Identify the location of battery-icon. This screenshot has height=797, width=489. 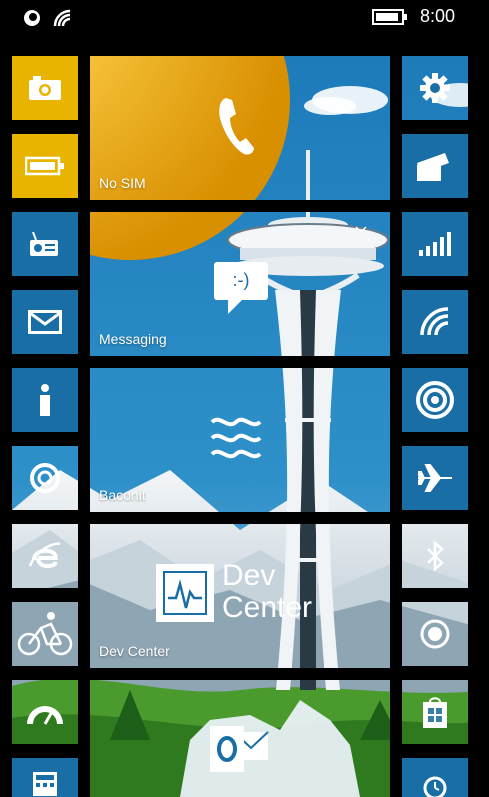
(44, 166).